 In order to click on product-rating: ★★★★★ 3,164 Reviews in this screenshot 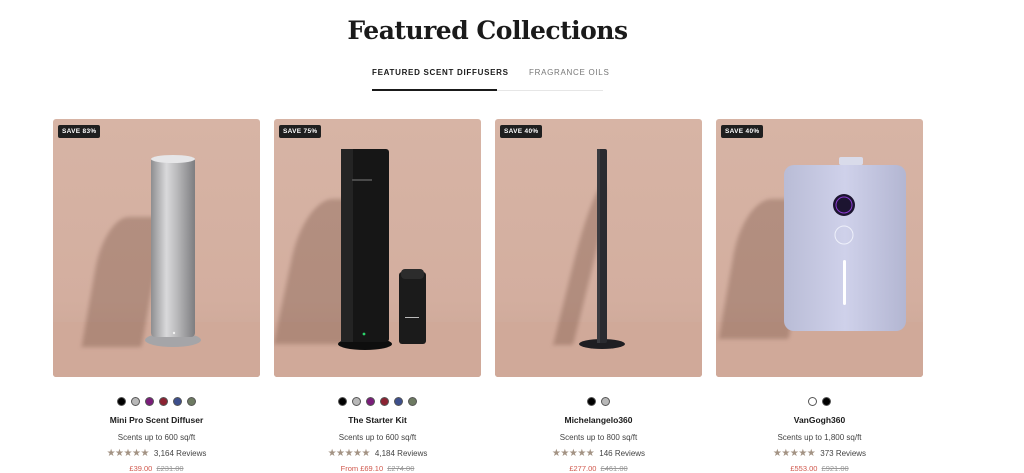, I will do `click(156, 453)`.